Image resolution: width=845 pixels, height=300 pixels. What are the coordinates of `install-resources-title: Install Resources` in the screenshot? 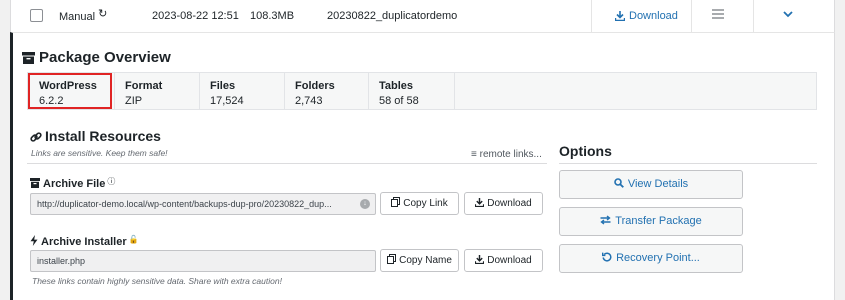 It's located at (103, 136).